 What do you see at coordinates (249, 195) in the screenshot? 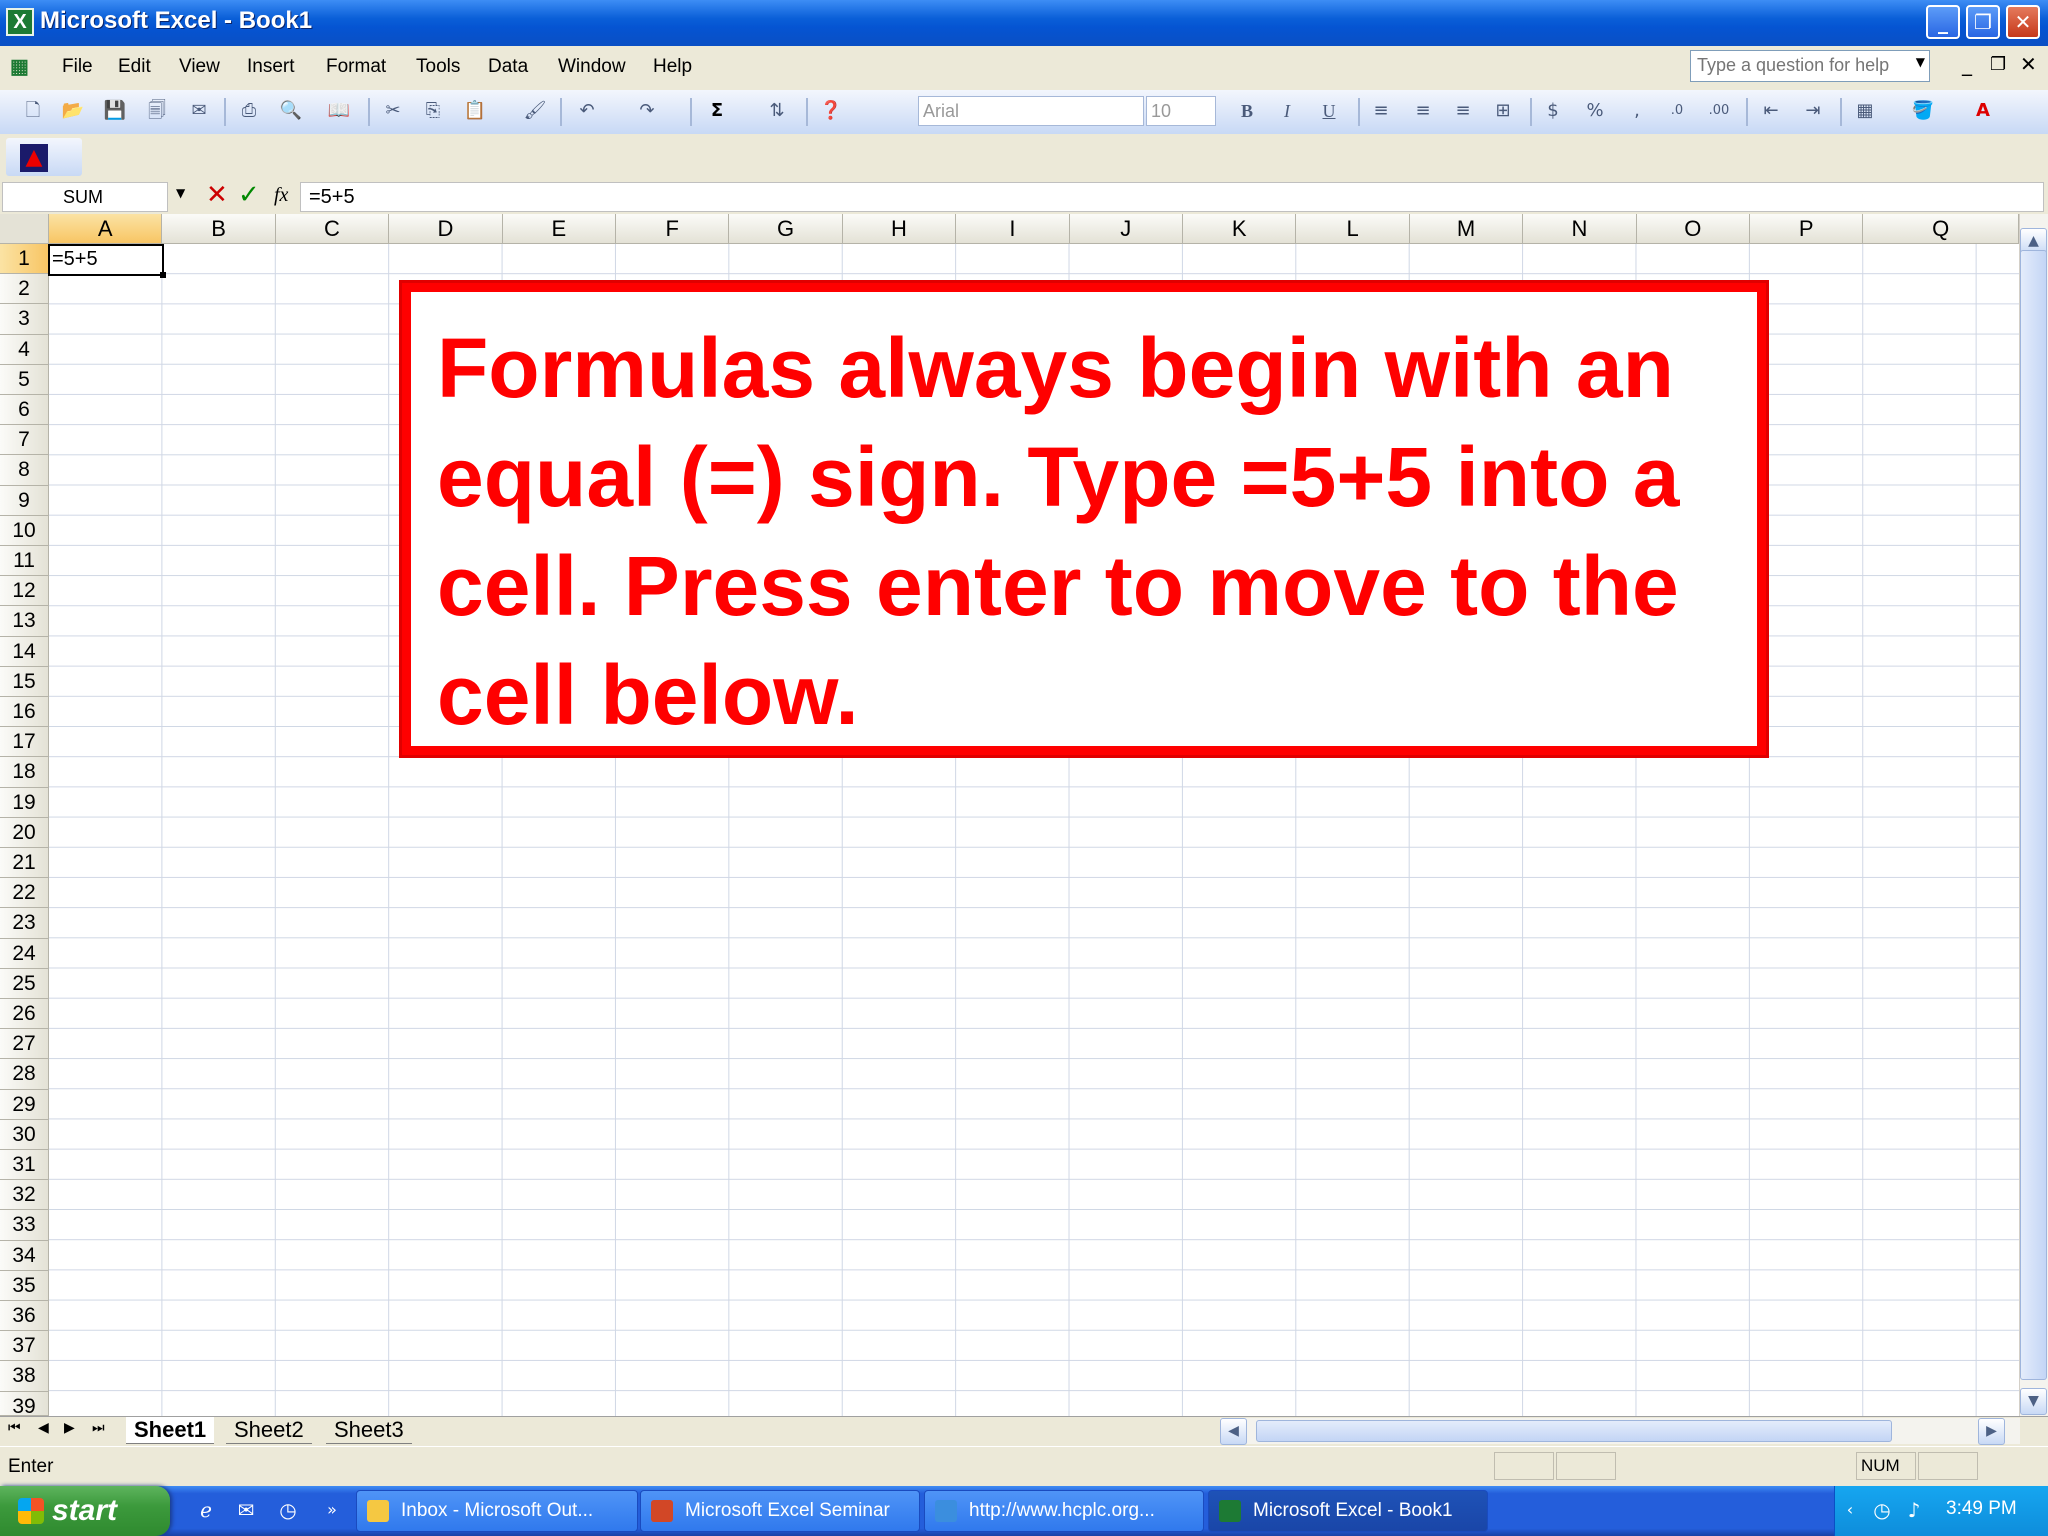
I see `enter-check-icon: ✓` at bounding box center [249, 195].